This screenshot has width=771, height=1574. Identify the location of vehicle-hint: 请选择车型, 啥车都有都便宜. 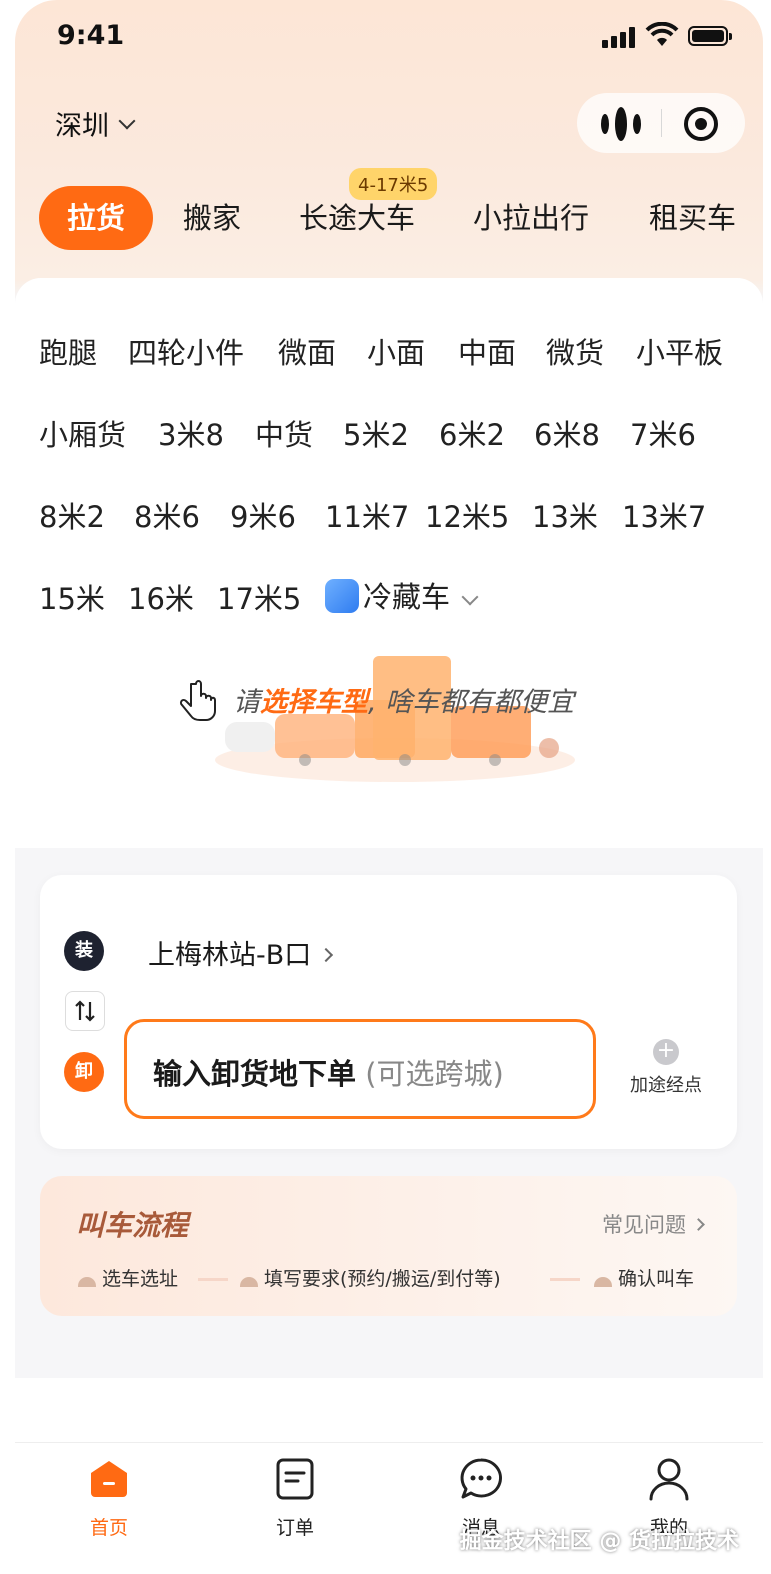
(403, 699).